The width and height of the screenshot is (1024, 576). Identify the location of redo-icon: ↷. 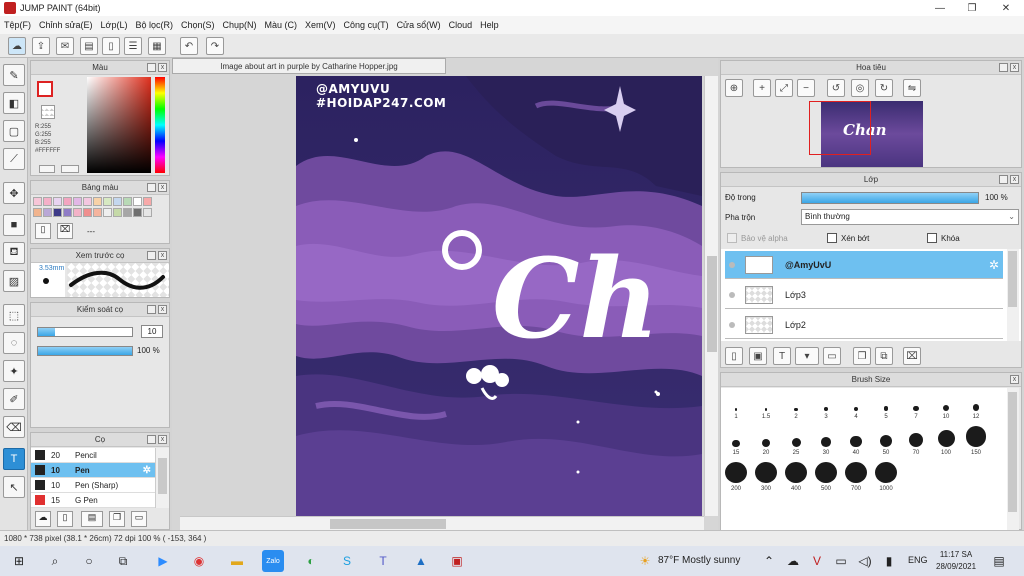
(215, 46).